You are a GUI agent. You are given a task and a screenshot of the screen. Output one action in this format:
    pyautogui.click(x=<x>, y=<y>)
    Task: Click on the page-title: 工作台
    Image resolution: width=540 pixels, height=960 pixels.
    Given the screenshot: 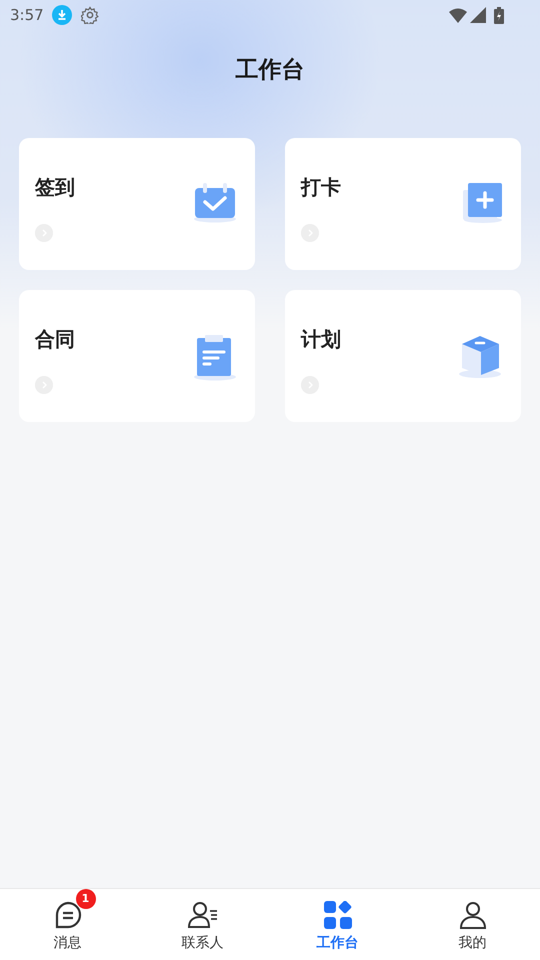 What is the action you would take?
    pyautogui.click(x=270, y=71)
    